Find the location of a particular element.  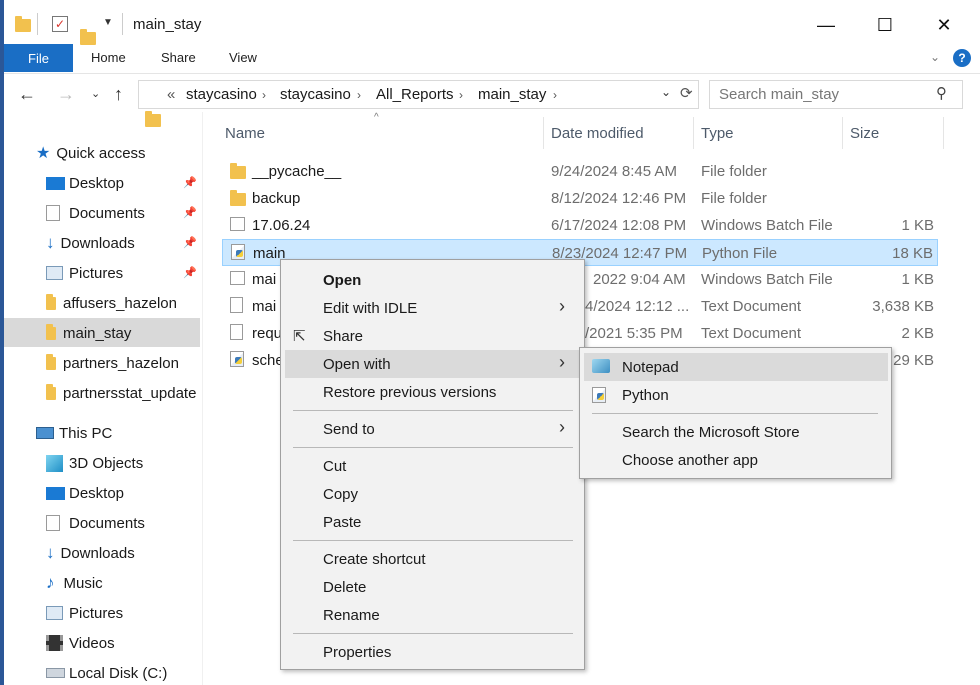

menu-item-search-store: Search the Microsoft Store is located at coordinates (736, 432).